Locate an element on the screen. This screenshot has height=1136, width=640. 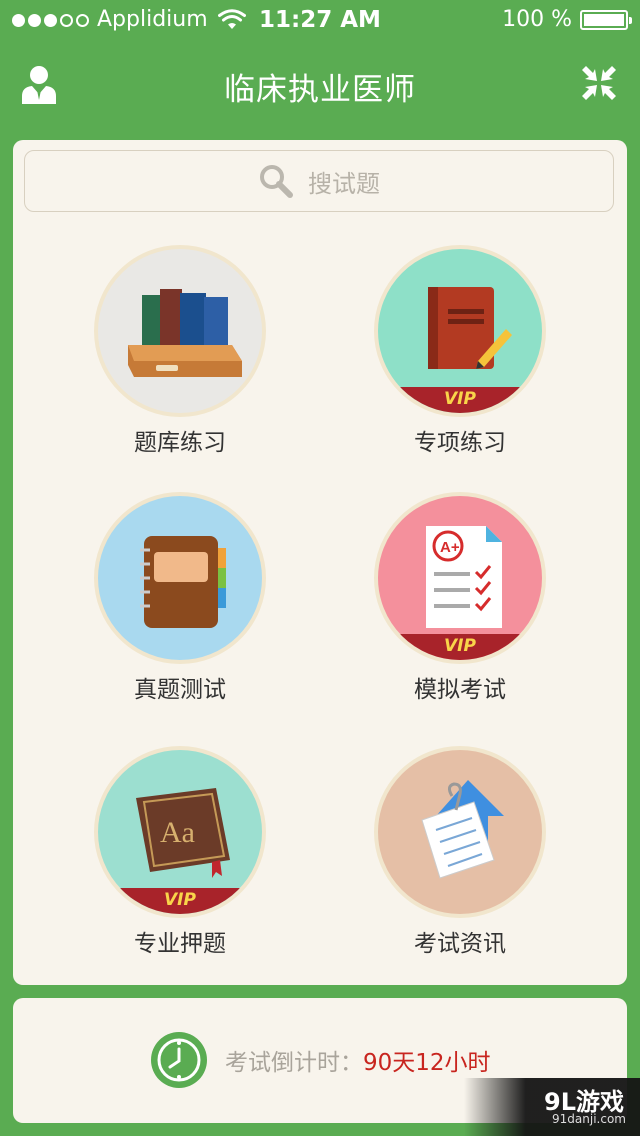
search-input: 搜试题 is located at coordinates (319, 181).